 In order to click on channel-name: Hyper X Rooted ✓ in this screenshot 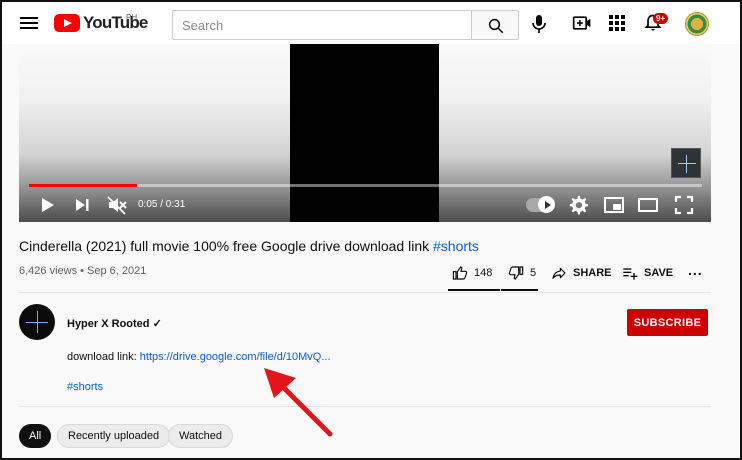, I will do `click(114, 323)`.